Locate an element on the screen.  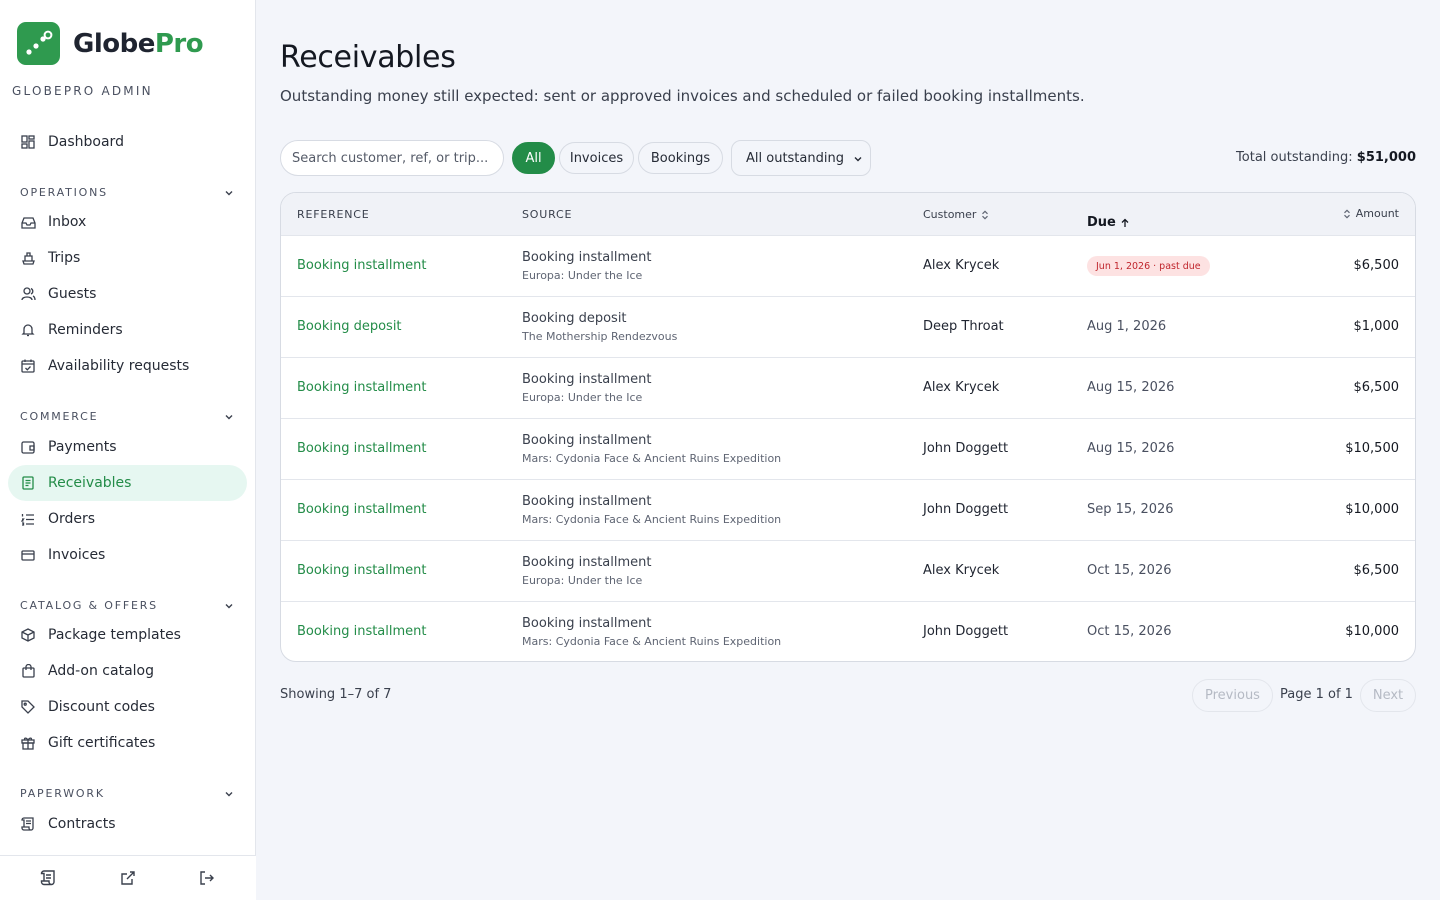
sort-icon is located at coordinates (1346, 213).